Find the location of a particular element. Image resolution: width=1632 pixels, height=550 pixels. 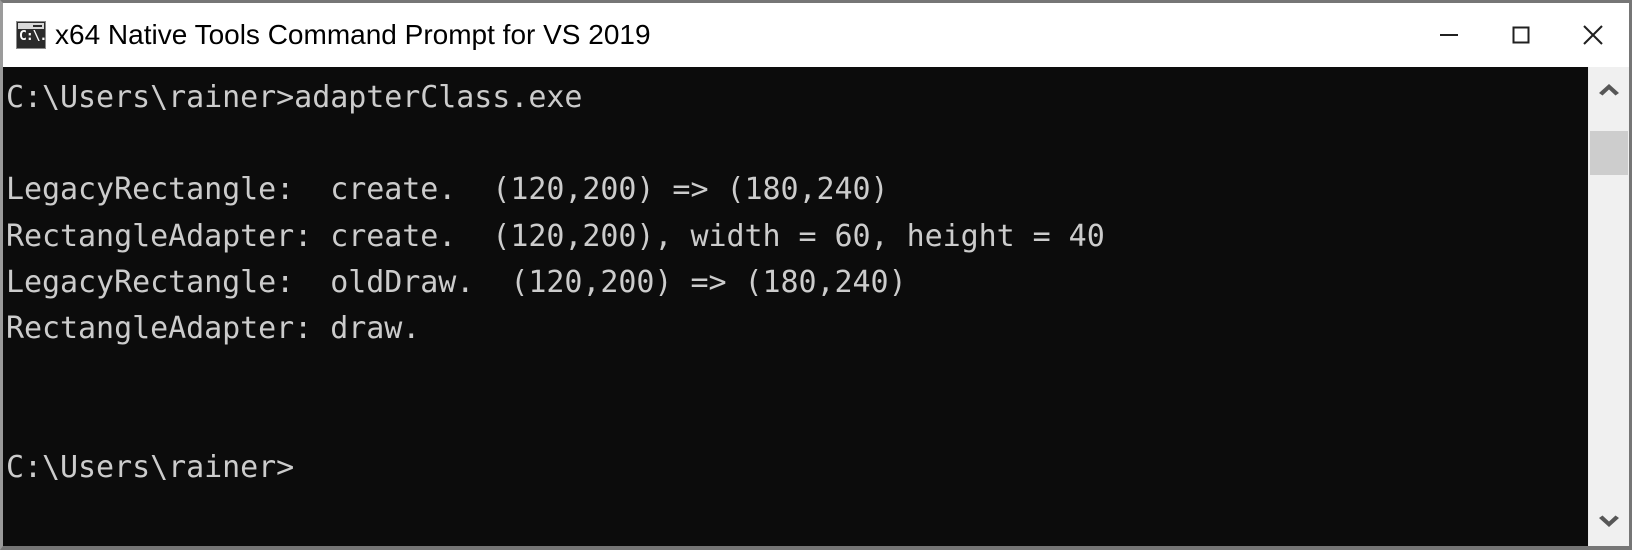

icon-prompt-text: C:\. is located at coordinates (32, 36).